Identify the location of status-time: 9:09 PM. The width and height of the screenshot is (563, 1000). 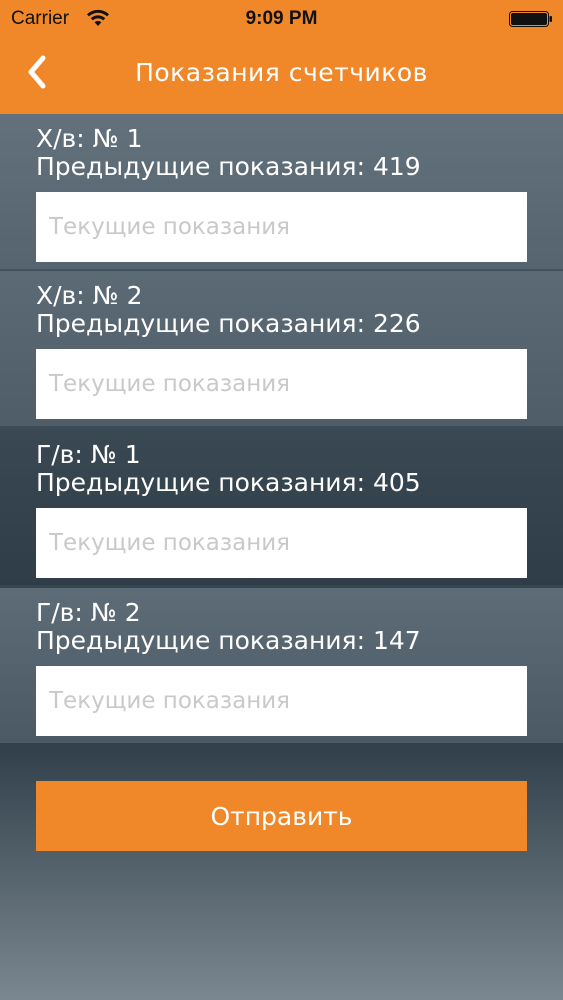
(281, 18).